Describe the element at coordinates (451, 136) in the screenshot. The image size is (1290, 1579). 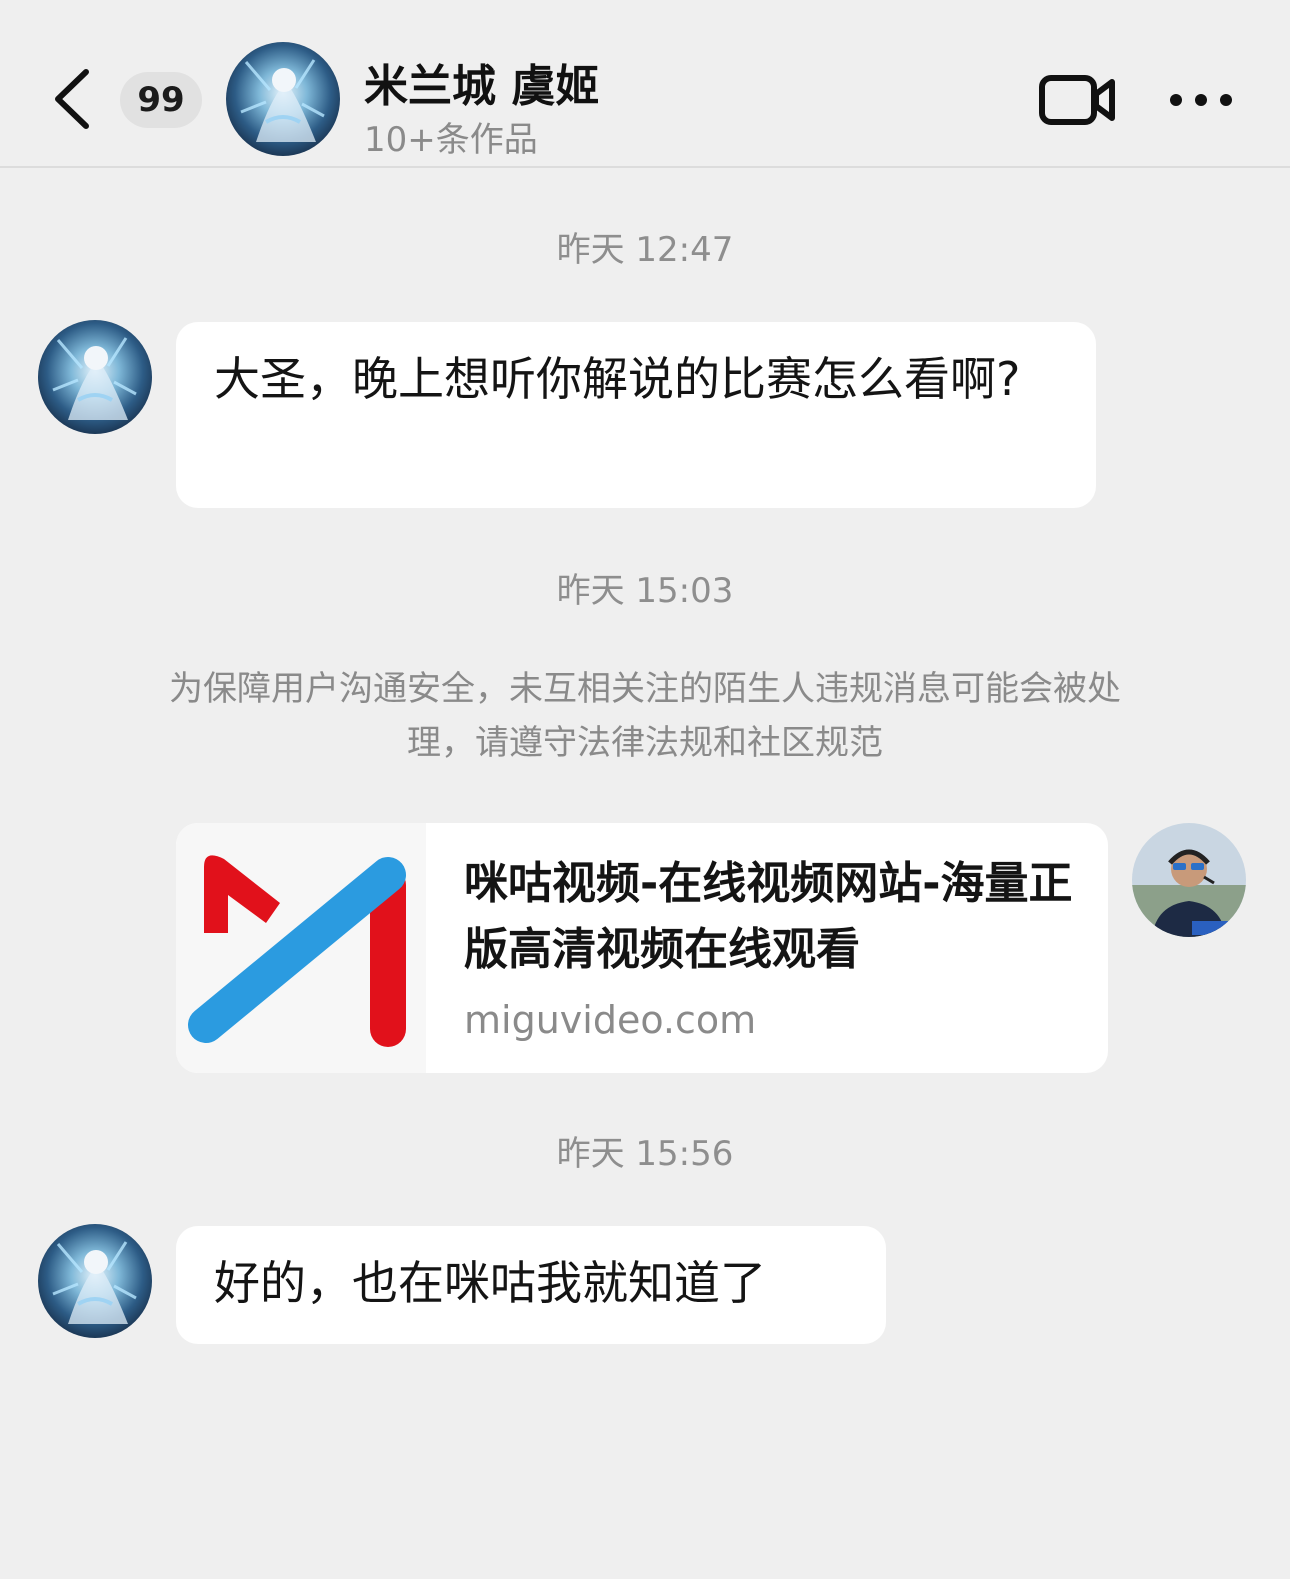
I see `contact-works-count: 10+条作品` at that location.